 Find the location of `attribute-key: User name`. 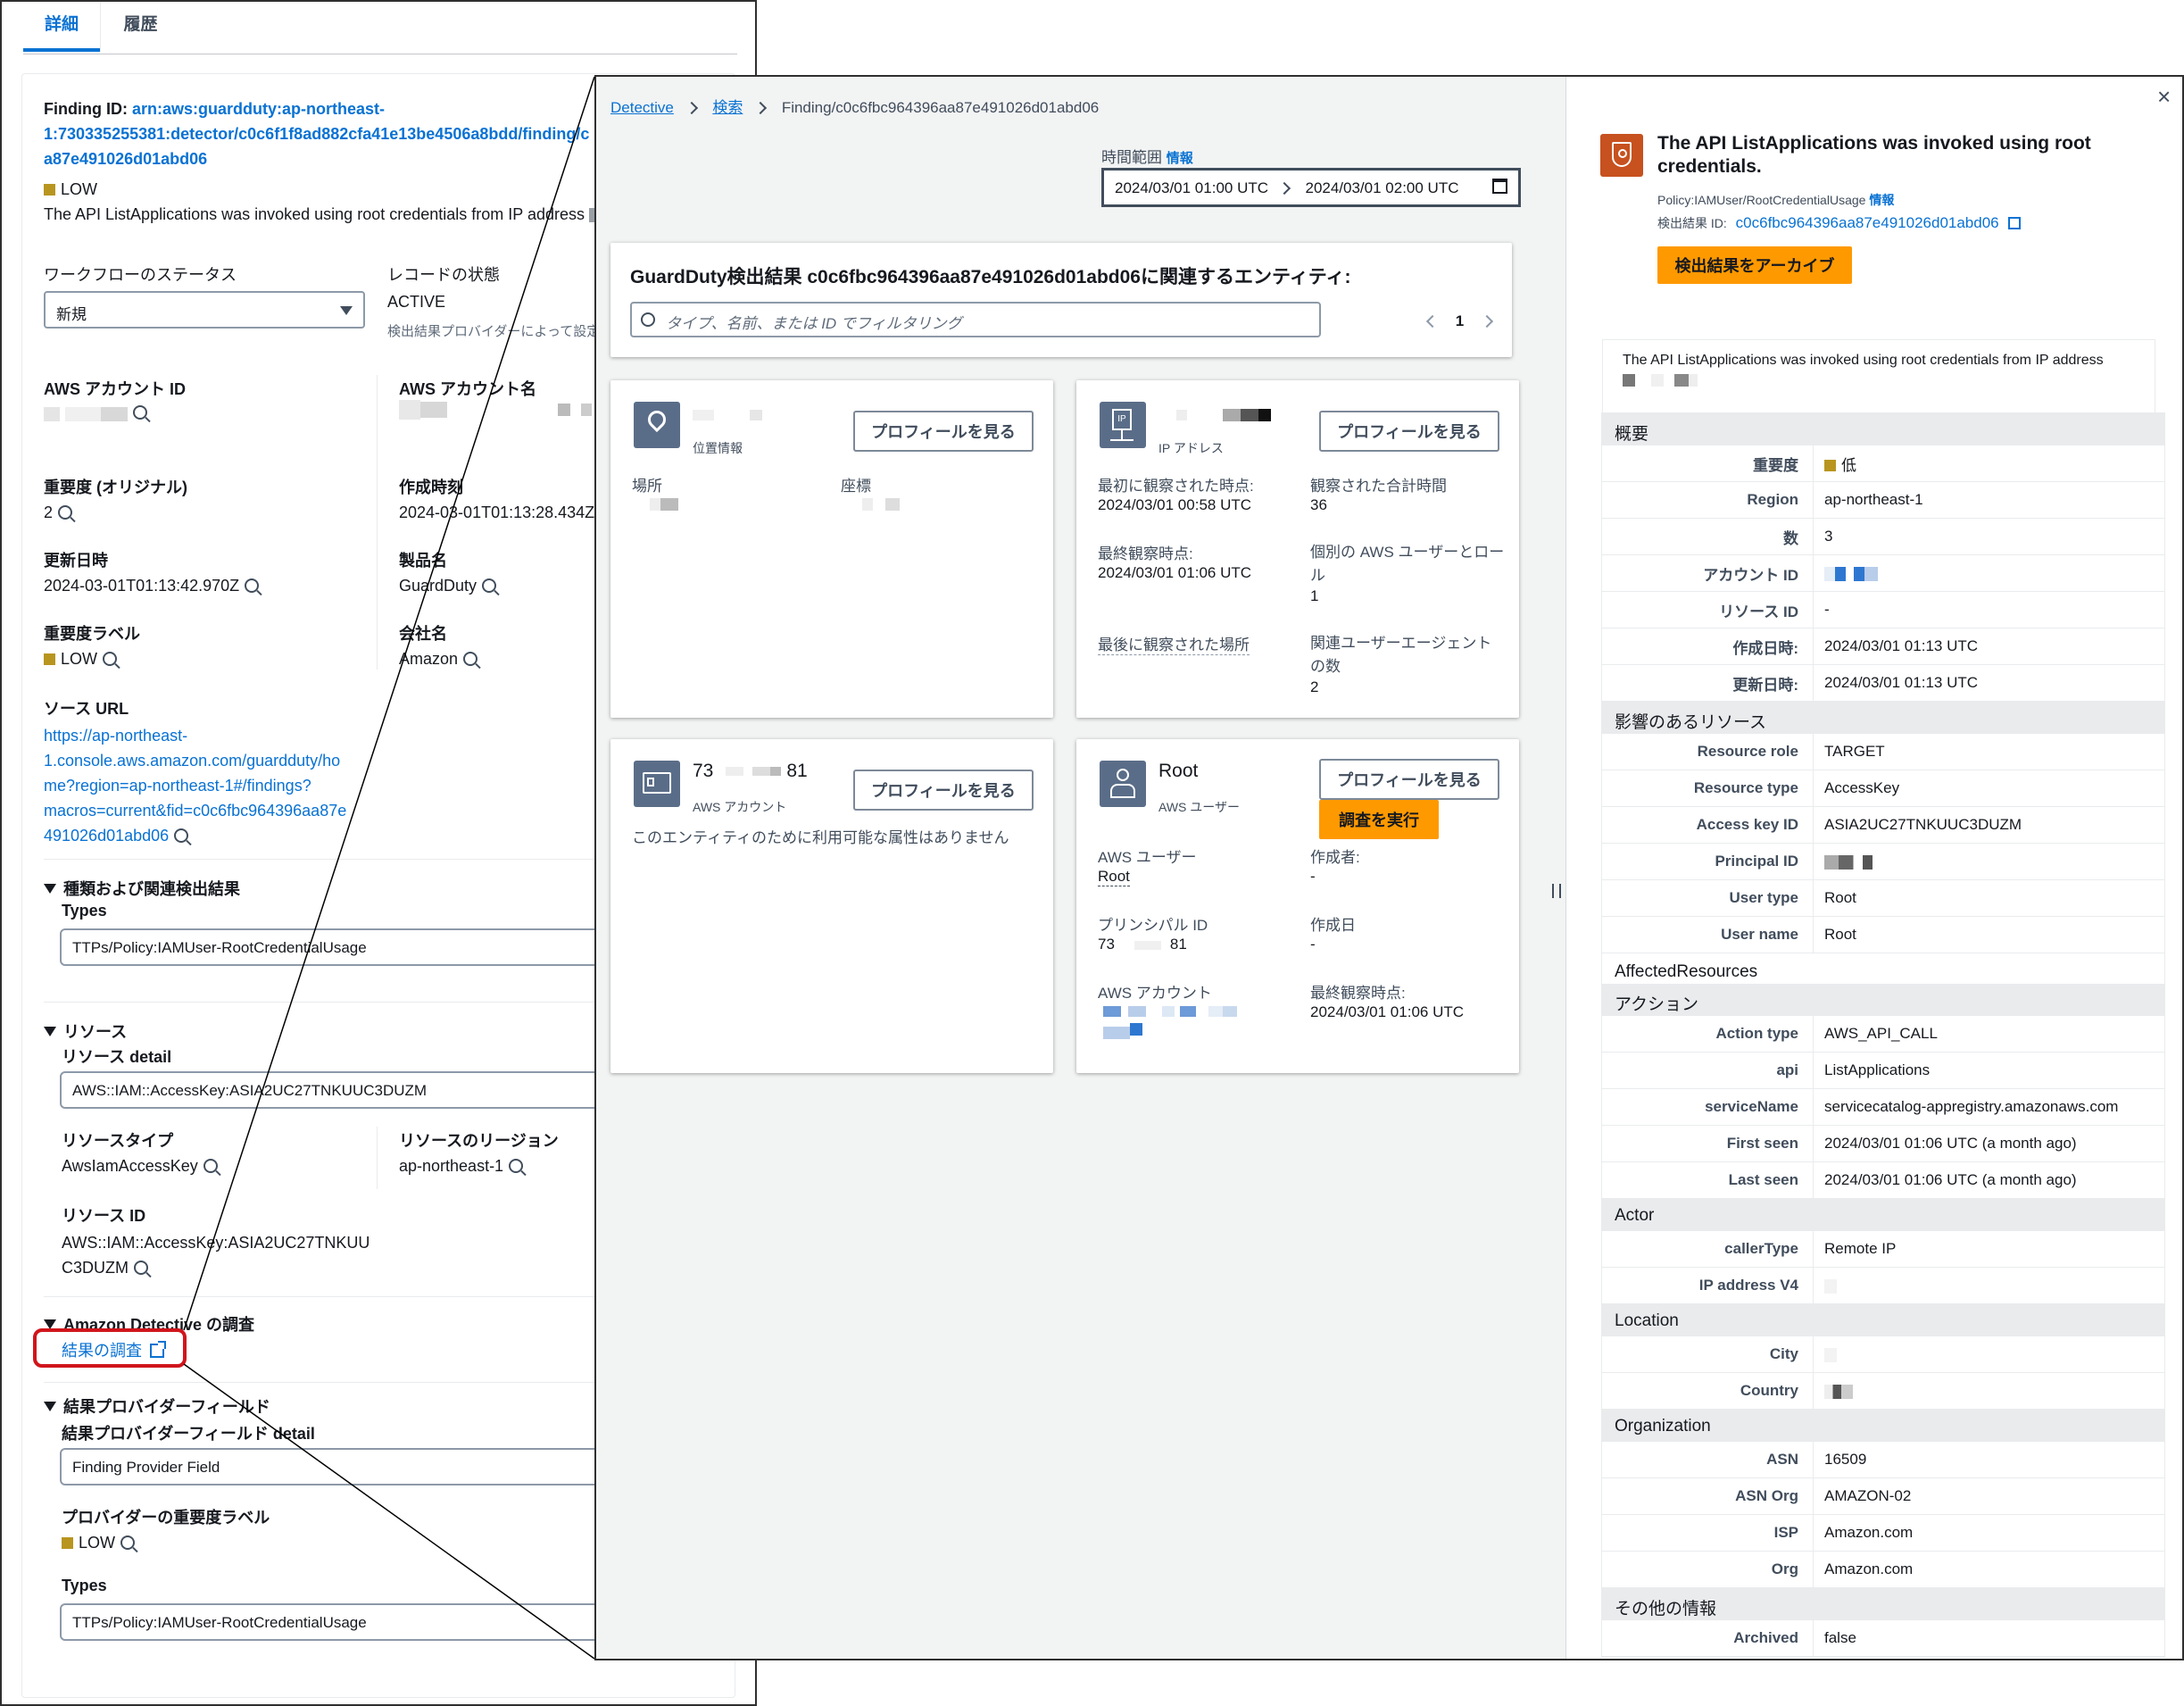

attribute-key: User name is located at coordinates (1708, 935).